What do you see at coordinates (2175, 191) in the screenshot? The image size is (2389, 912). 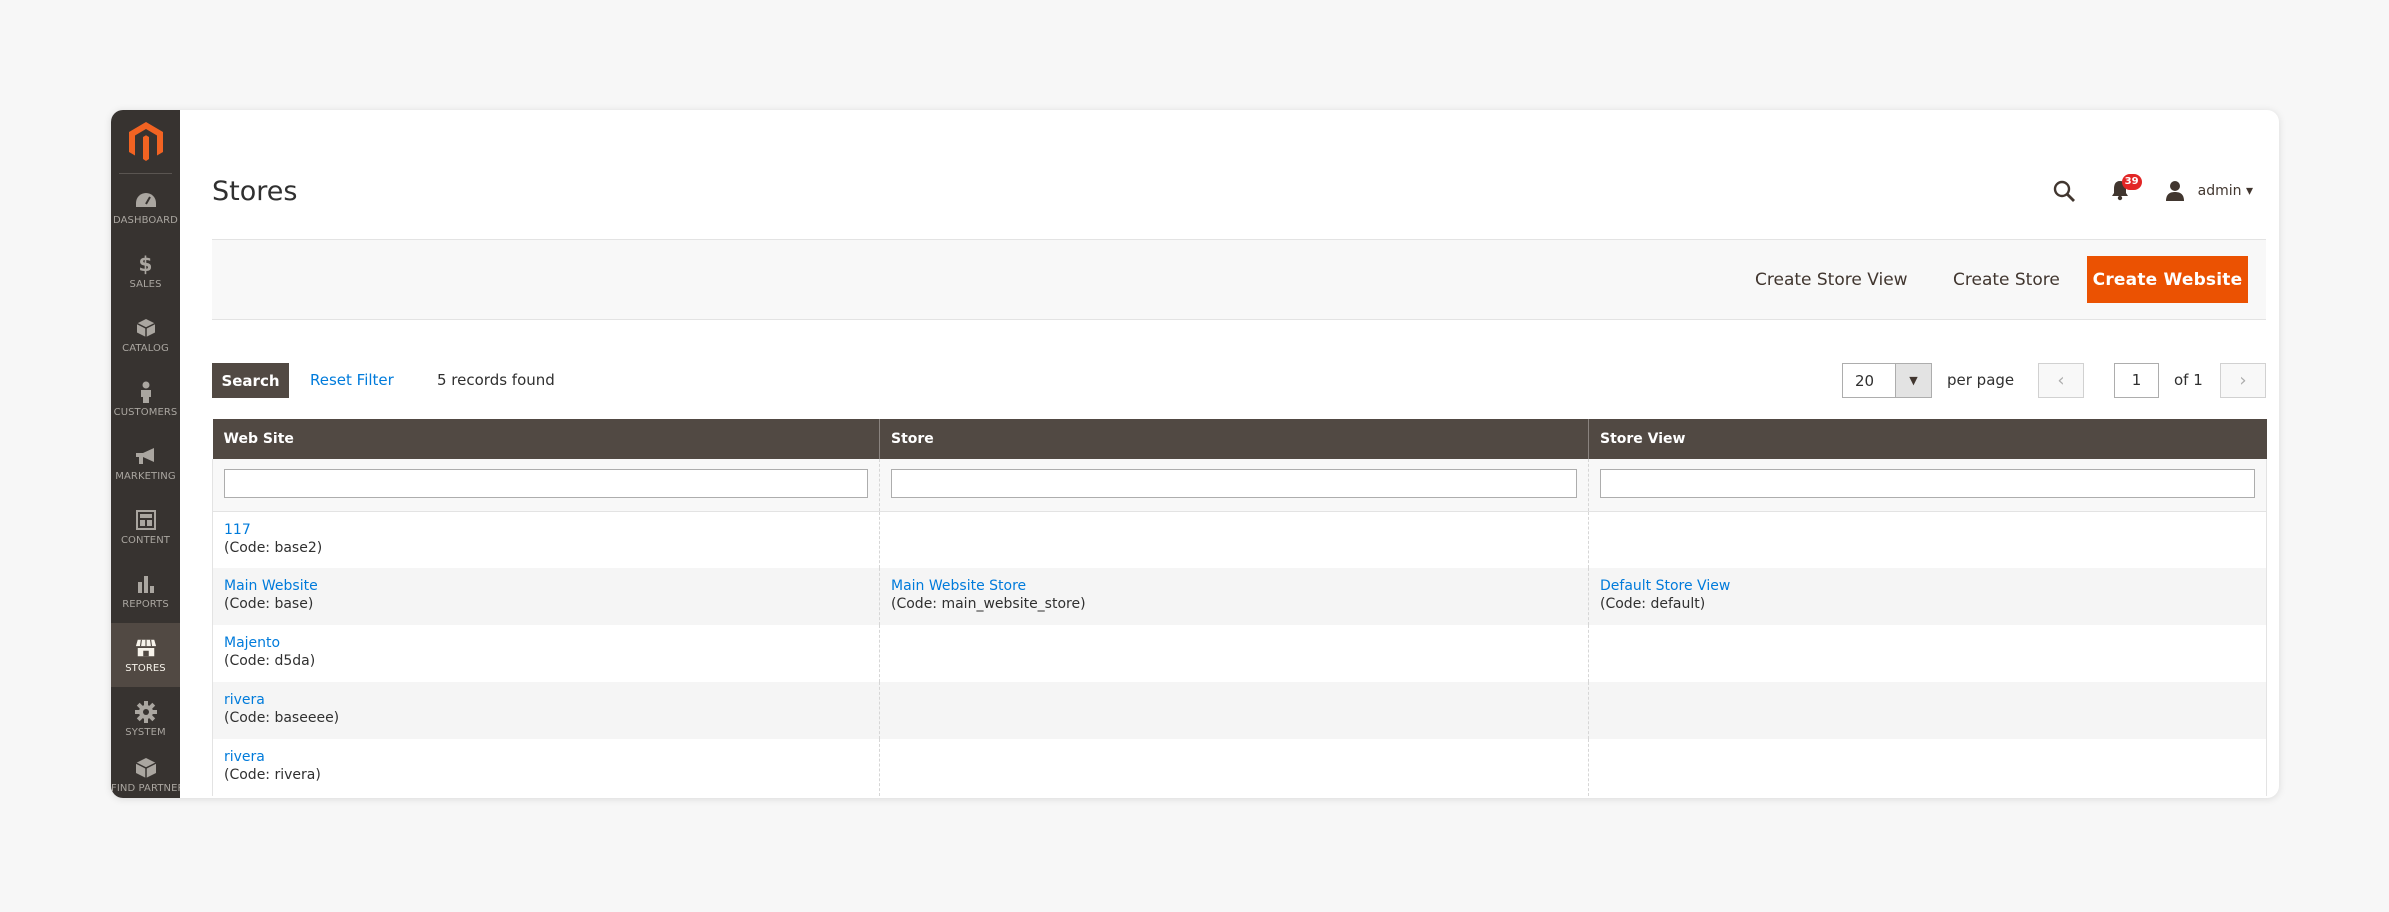 I see `user-icon` at bounding box center [2175, 191].